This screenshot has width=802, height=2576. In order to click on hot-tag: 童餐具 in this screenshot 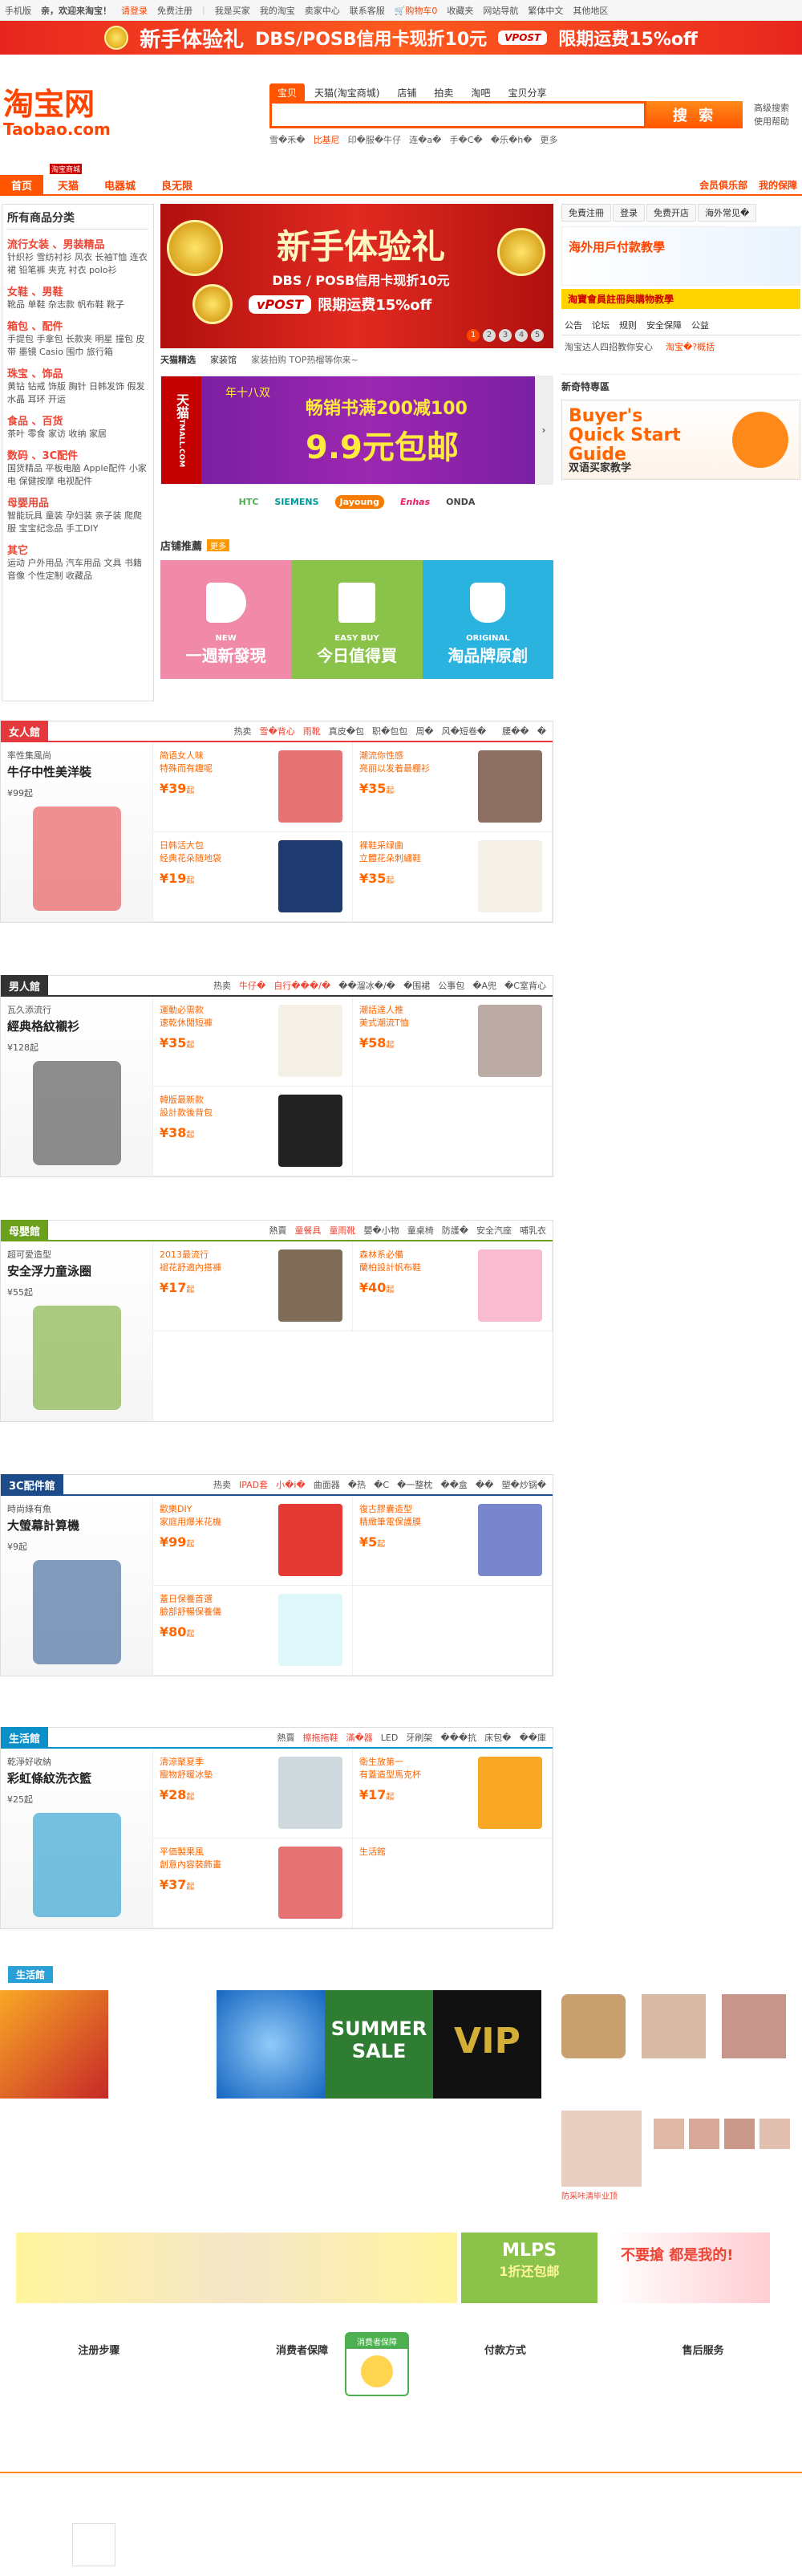, I will do `click(307, 1231)`.